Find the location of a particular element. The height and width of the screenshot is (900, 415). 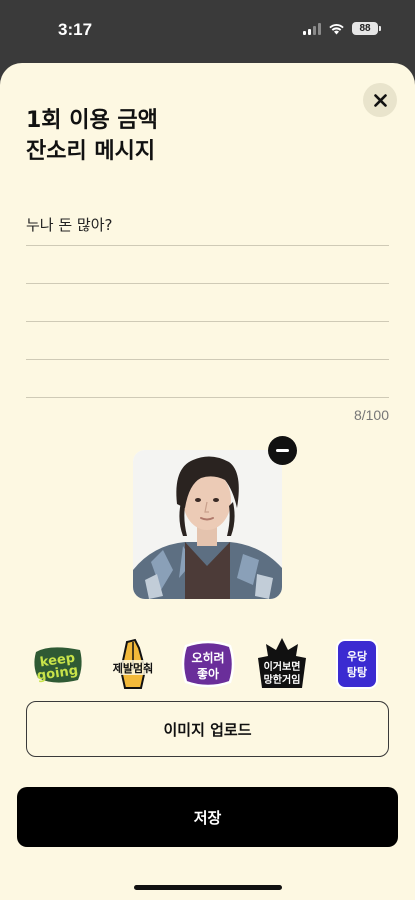

sticker-text: 망한거임 is located at coordinates (282, 679).